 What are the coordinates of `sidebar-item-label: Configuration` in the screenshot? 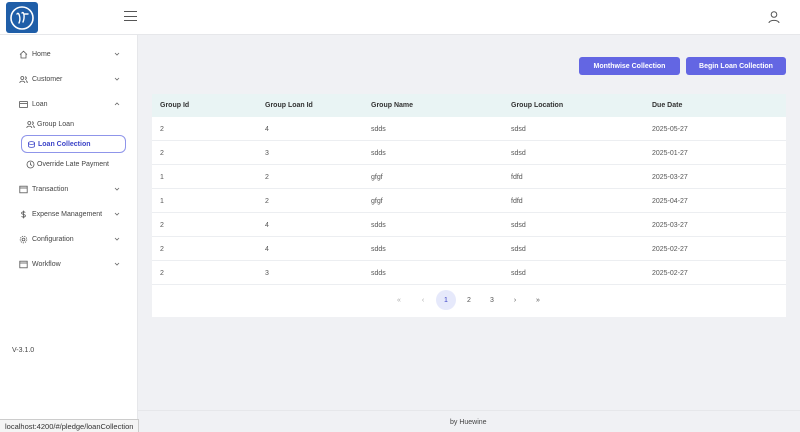 It's located at (53, 239).